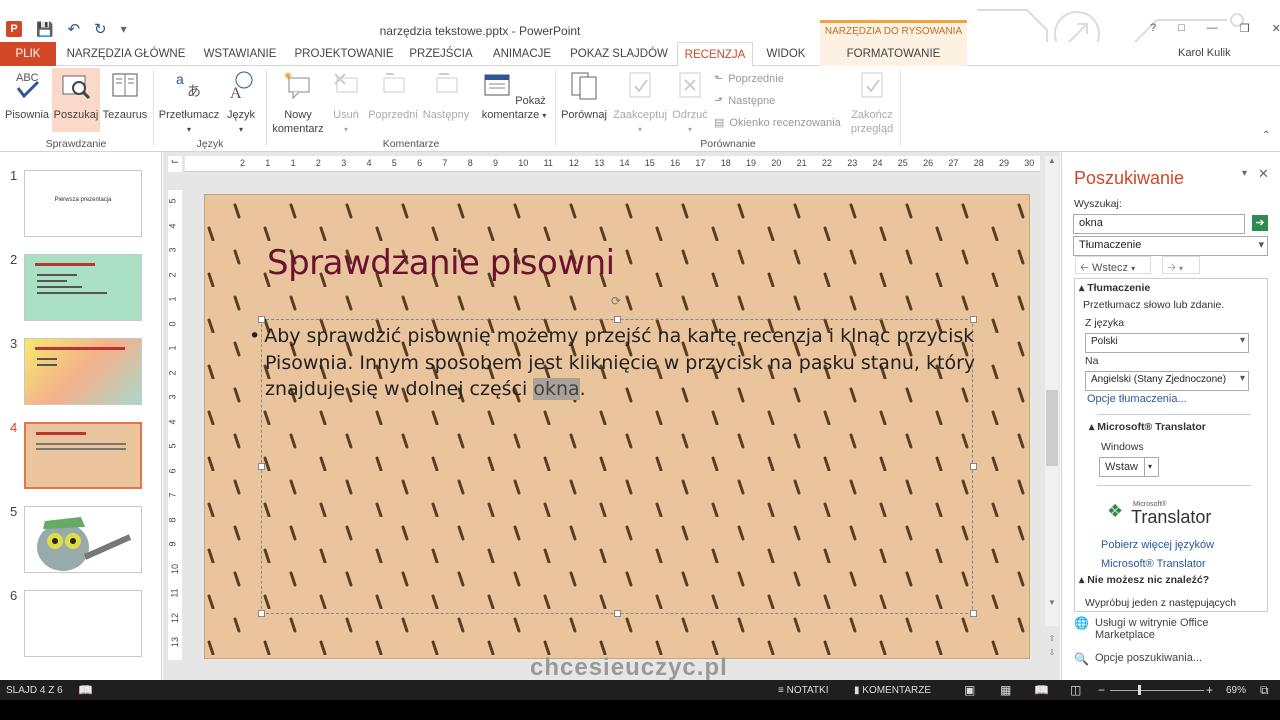  Describe the element at coordinates (892, 690) in the screenshot. I see `comments-button: ▮ KOMENTARZE` at that location.